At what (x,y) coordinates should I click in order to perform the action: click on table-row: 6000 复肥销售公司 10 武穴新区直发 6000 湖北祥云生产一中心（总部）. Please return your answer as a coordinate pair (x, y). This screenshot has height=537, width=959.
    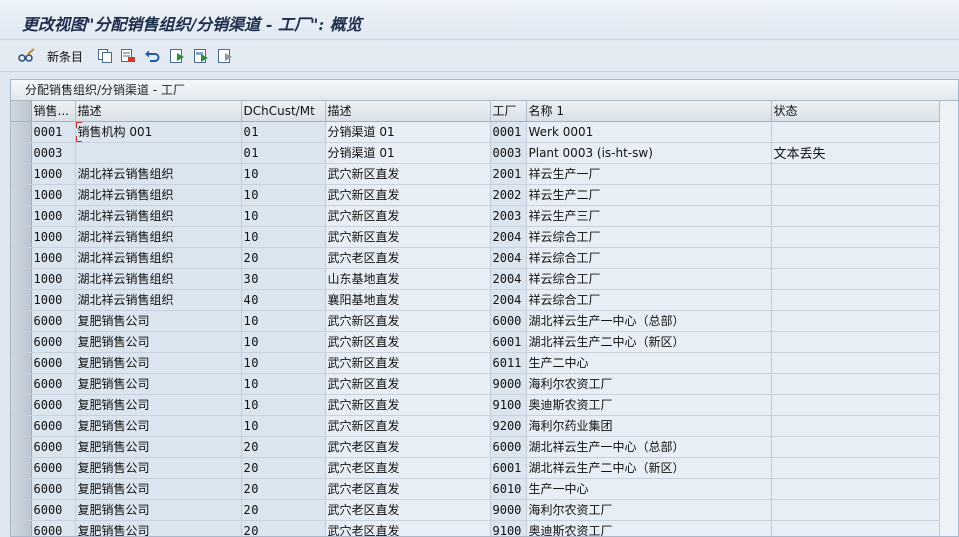
    Looking at the image, I should click on (475, 321).